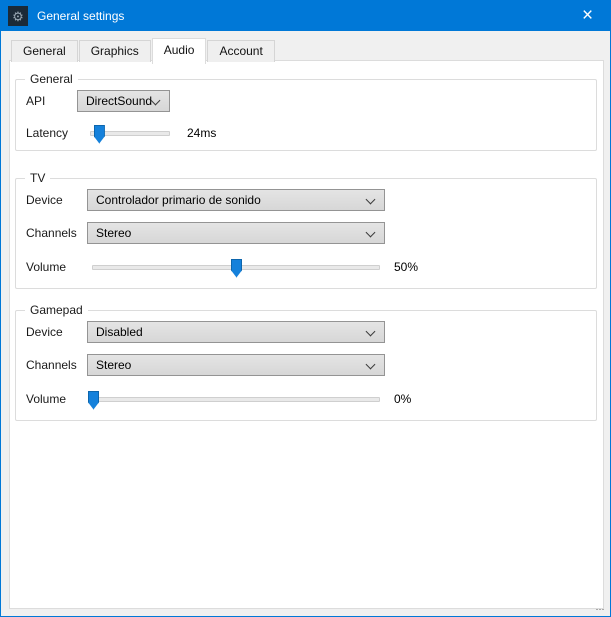 The width and height of the screenshot is (611, 617). Describe the element at coordinates (114, 365) in the screenshot. I see `gamepad-channels-dropdown-value: Stereo` at that location.